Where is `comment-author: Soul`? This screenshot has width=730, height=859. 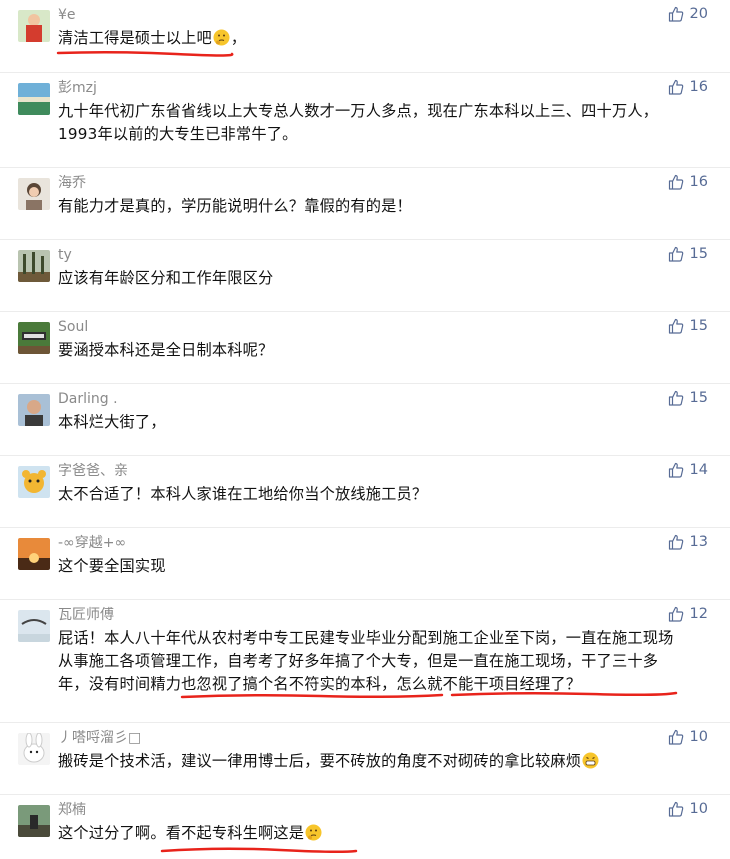 comment-author: Soul is located at coordinates (73, 327).